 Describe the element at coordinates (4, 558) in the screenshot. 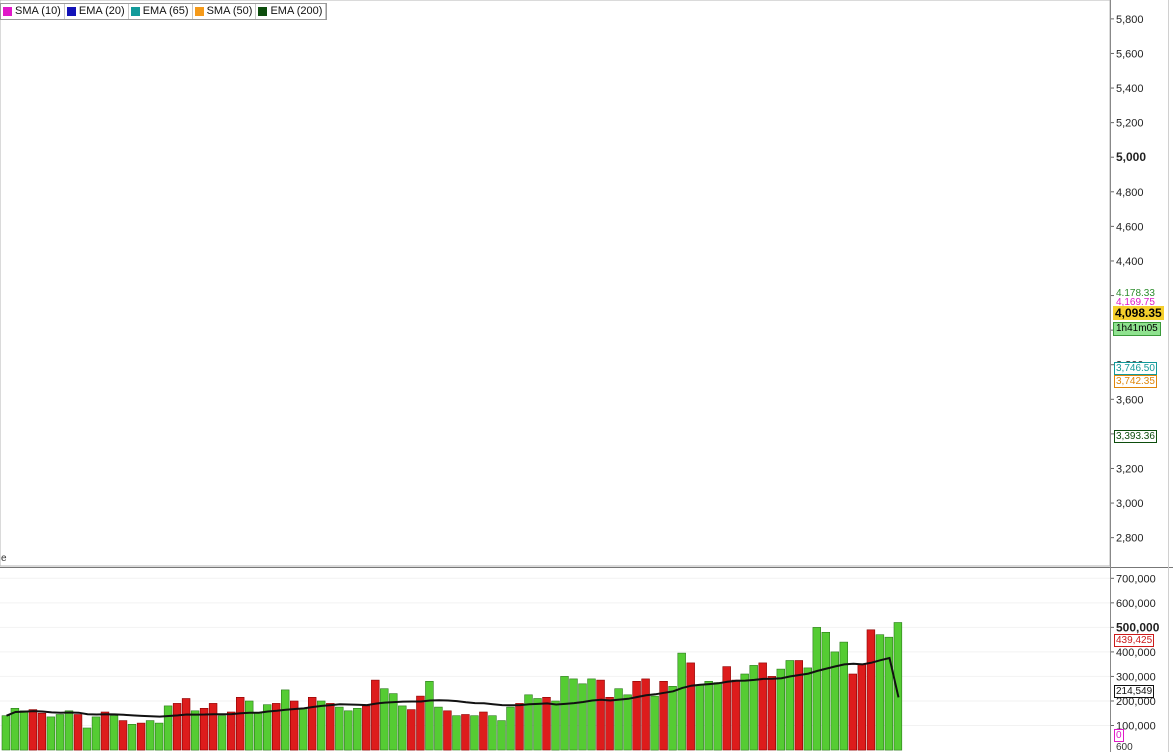

I see `left-edge-fragment: e` at that location.